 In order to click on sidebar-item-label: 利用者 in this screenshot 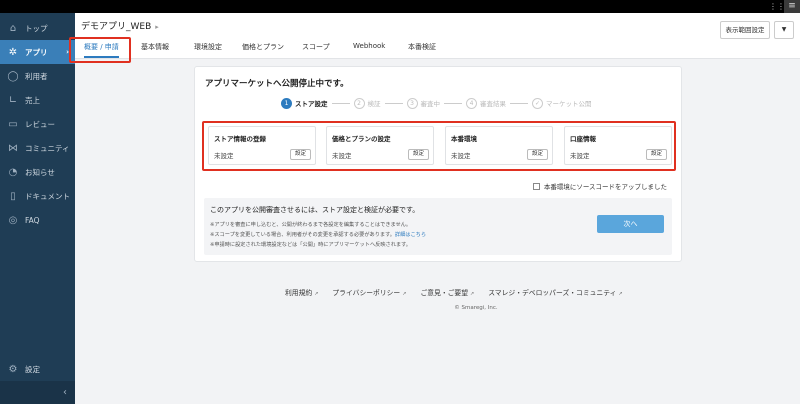, I will do `click(36, 76)`.